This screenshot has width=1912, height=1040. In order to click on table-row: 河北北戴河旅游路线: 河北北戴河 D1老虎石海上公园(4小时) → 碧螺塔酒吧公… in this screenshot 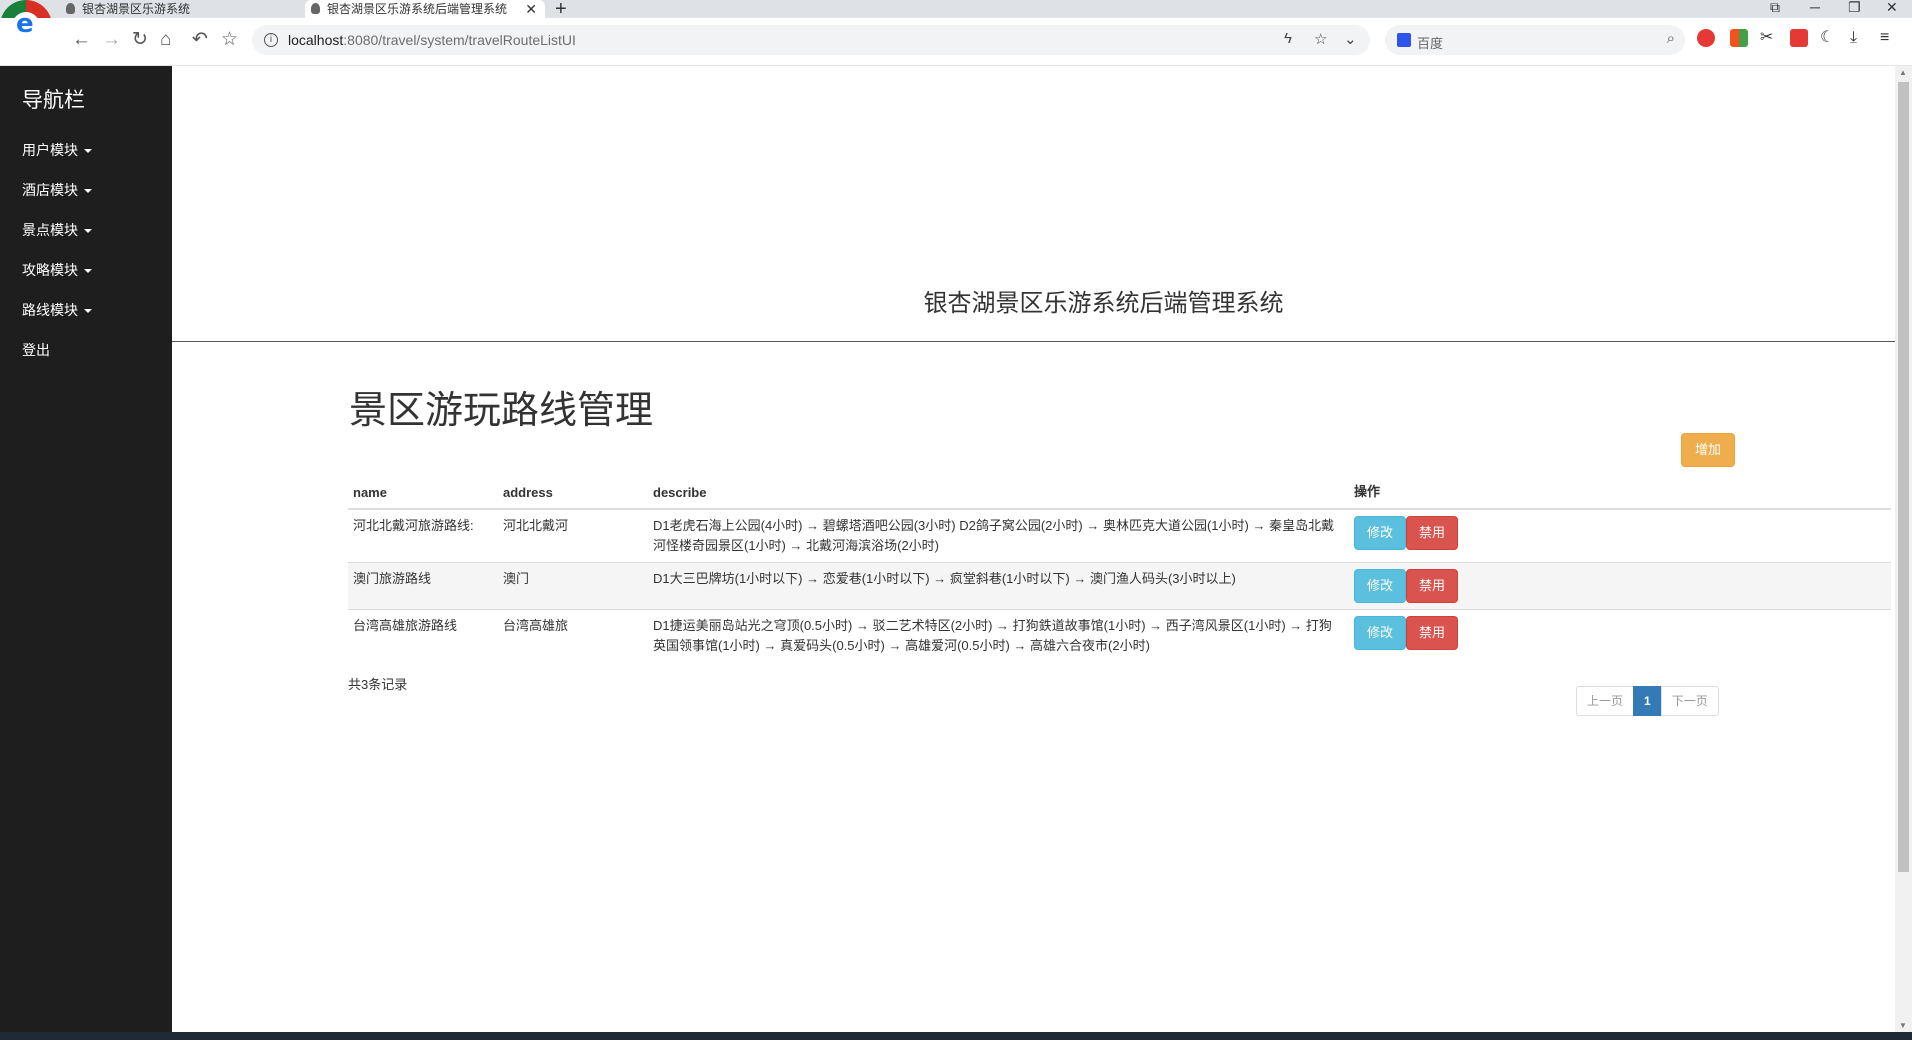, I will do `click(1119, 535)`.